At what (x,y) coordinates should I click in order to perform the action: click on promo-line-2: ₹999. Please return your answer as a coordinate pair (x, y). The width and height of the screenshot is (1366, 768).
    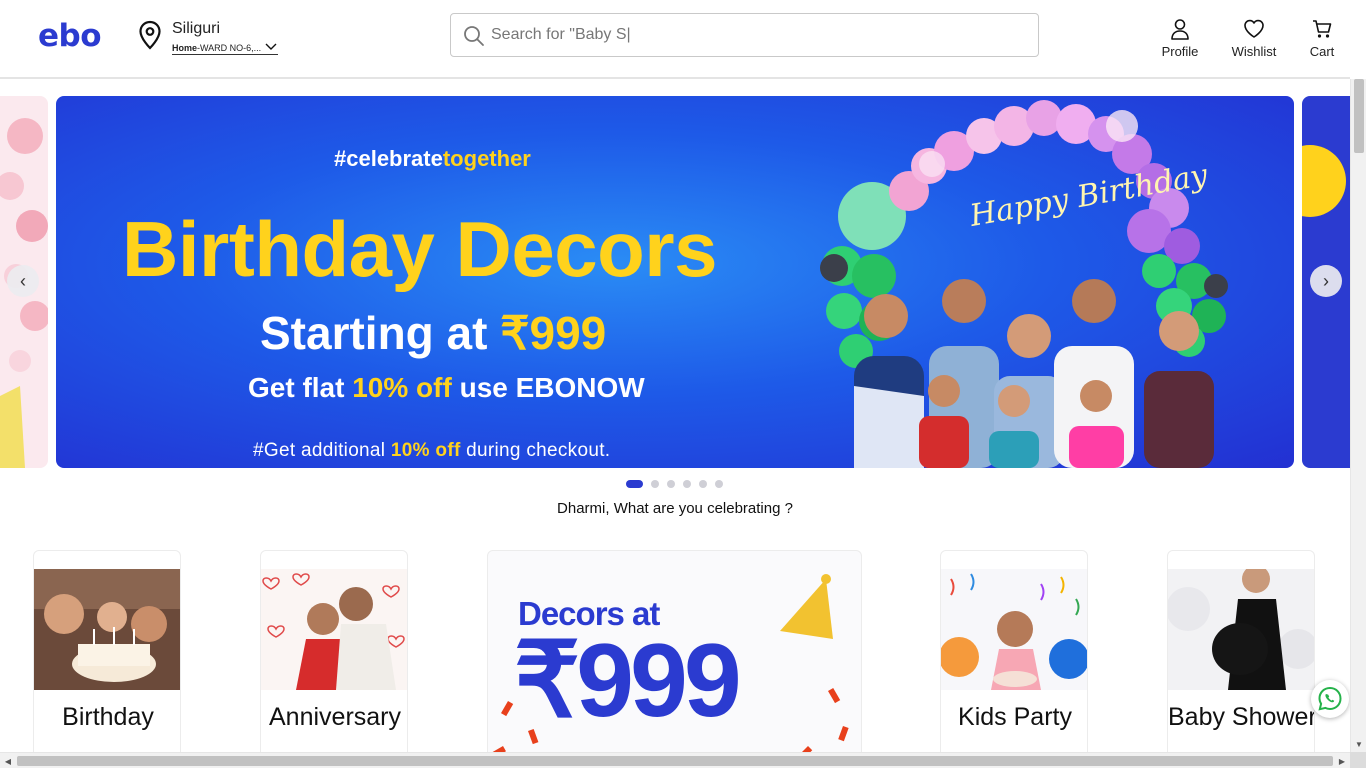
    Looking at the image, I should click on (628, 681).